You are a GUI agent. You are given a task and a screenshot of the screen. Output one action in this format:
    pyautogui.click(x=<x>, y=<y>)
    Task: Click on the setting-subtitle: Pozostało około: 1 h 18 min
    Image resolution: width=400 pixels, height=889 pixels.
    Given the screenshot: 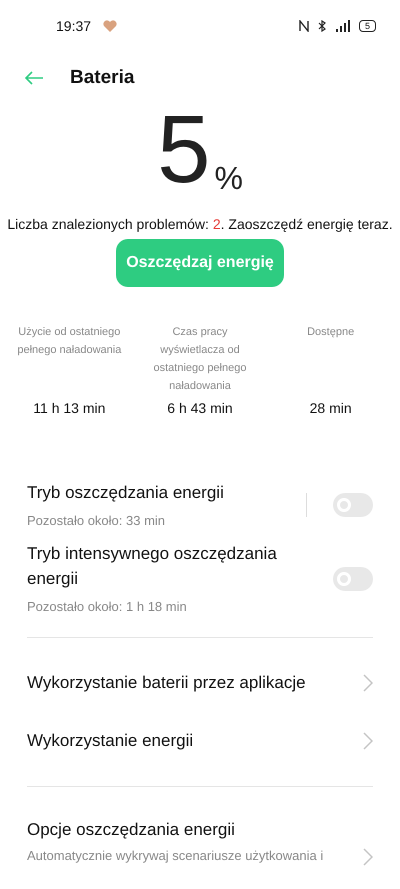 What is the action you would take?
    pyautogui.click(x=107, y=607)
    